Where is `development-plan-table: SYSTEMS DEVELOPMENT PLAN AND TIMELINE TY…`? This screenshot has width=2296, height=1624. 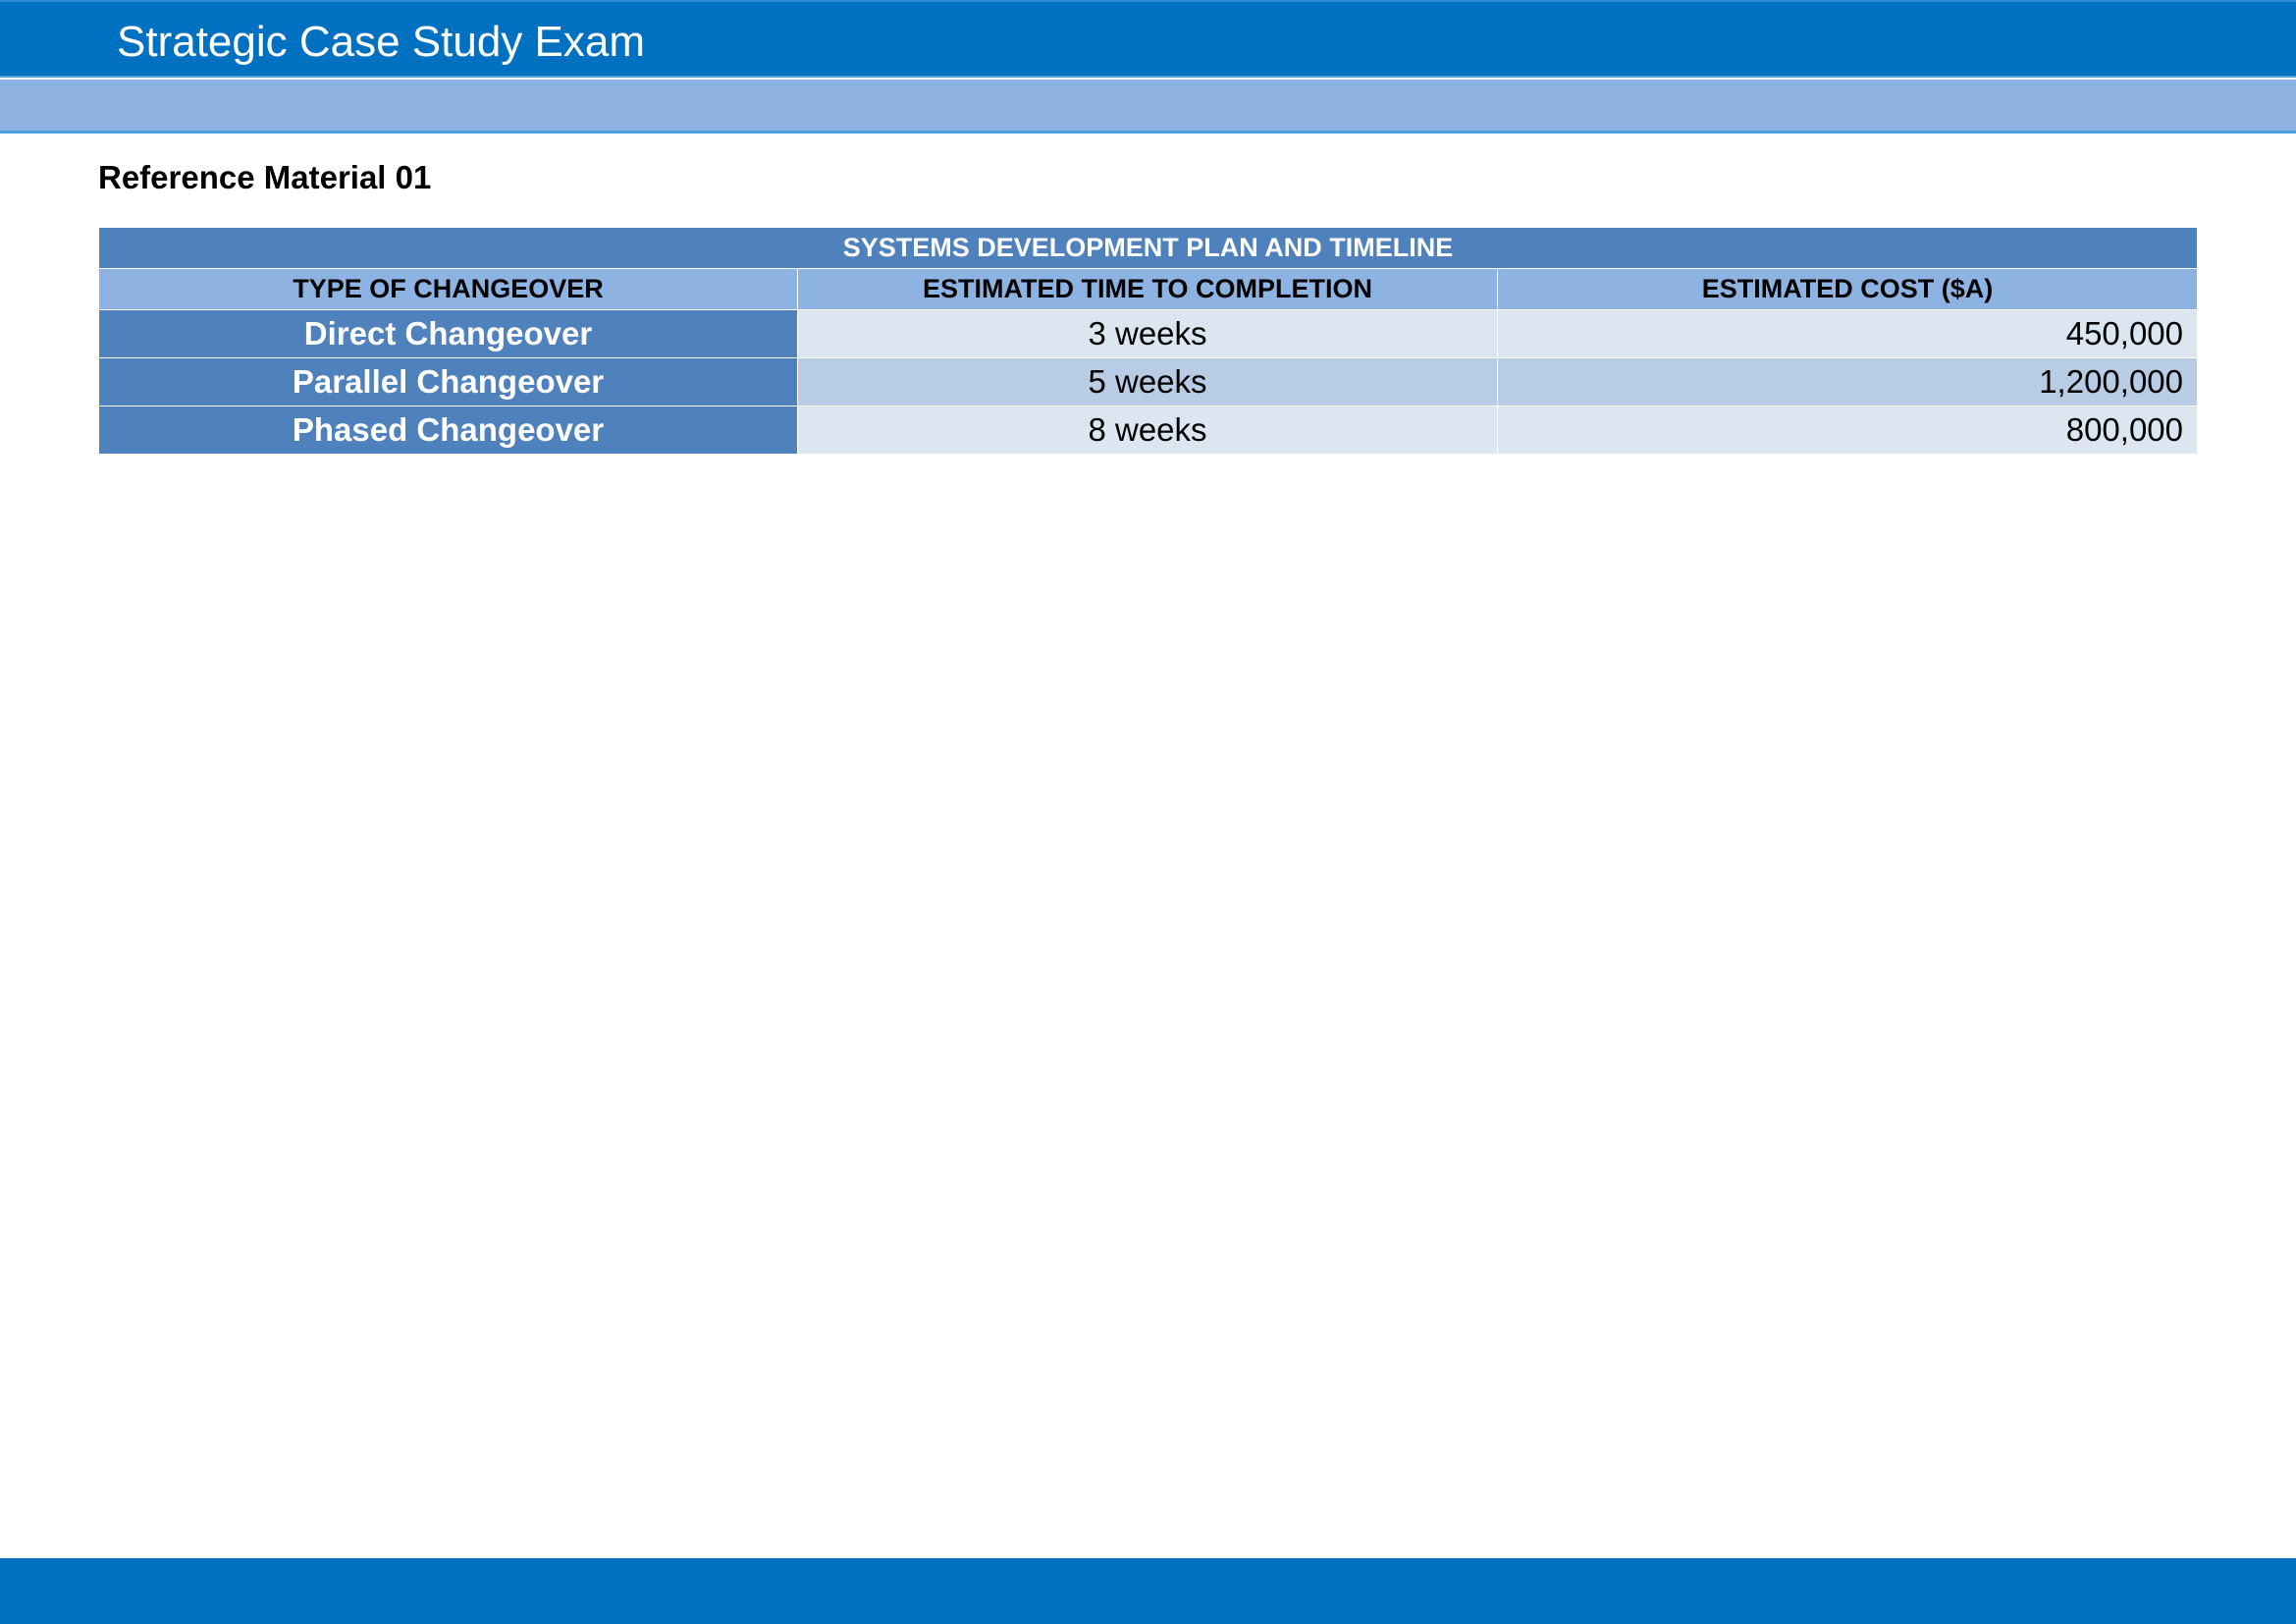 development-plan-table: SYSTEMS DEVELOPMENT PLAN AND TIMELINE TY… is located at coordinates (1148, 341).